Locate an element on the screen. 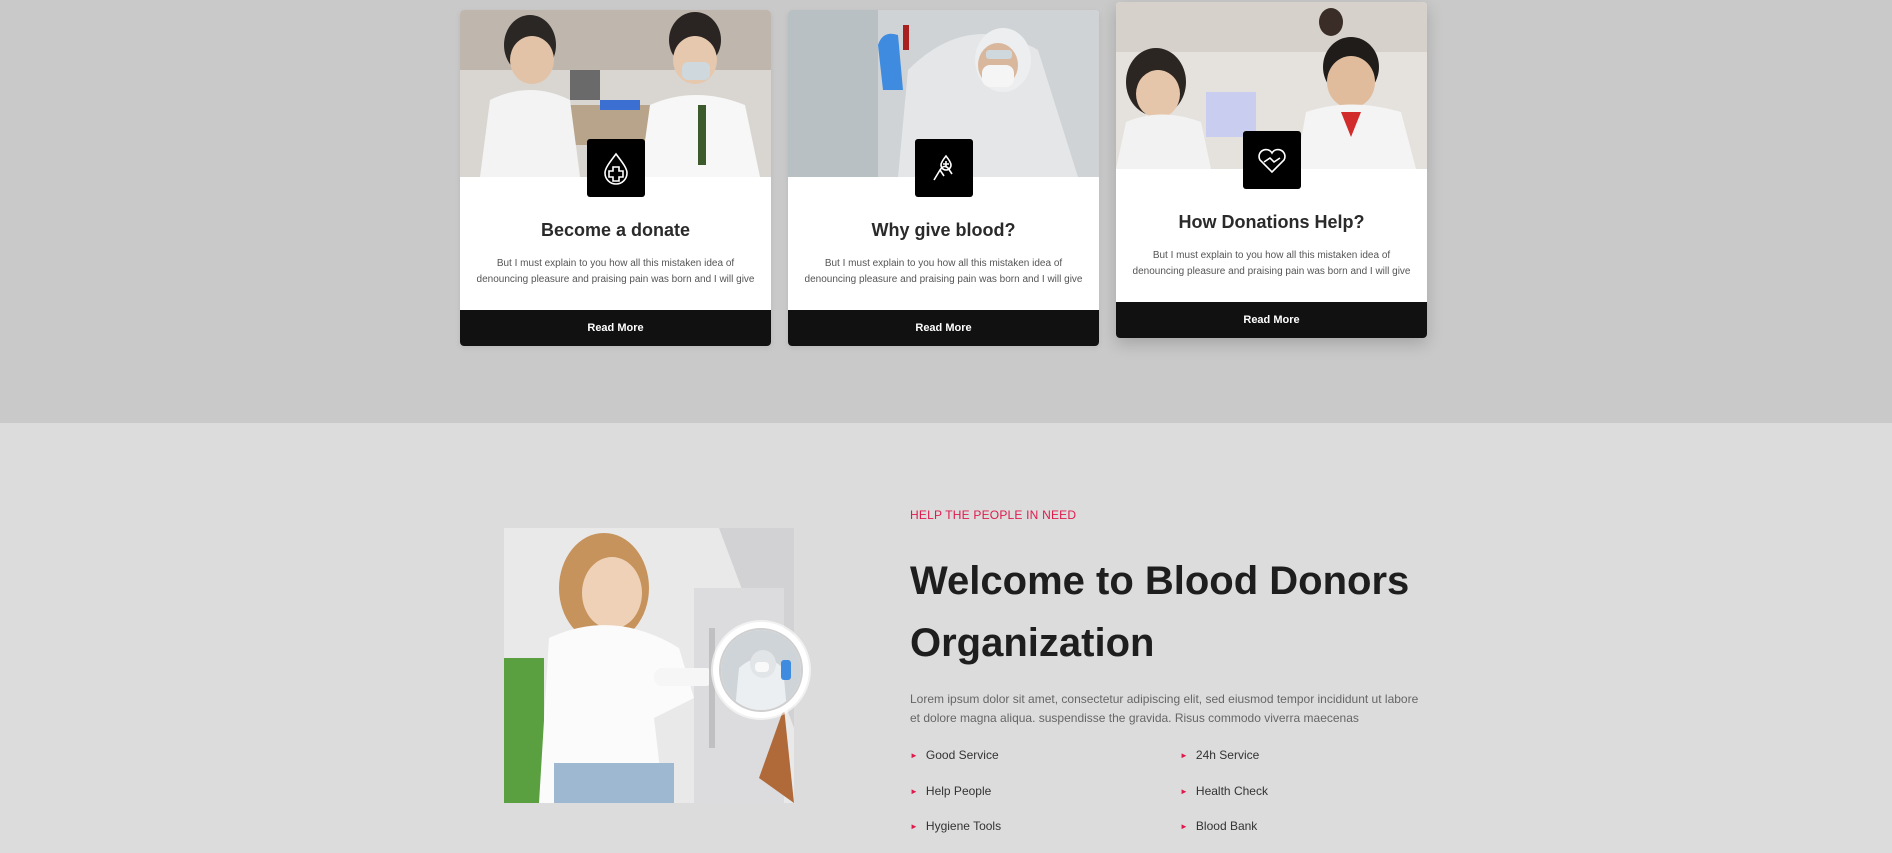 The height and width of the screenshot is (853, 1892). feature-item: ► Hygiene Tools is located at coordinates (955, 826).